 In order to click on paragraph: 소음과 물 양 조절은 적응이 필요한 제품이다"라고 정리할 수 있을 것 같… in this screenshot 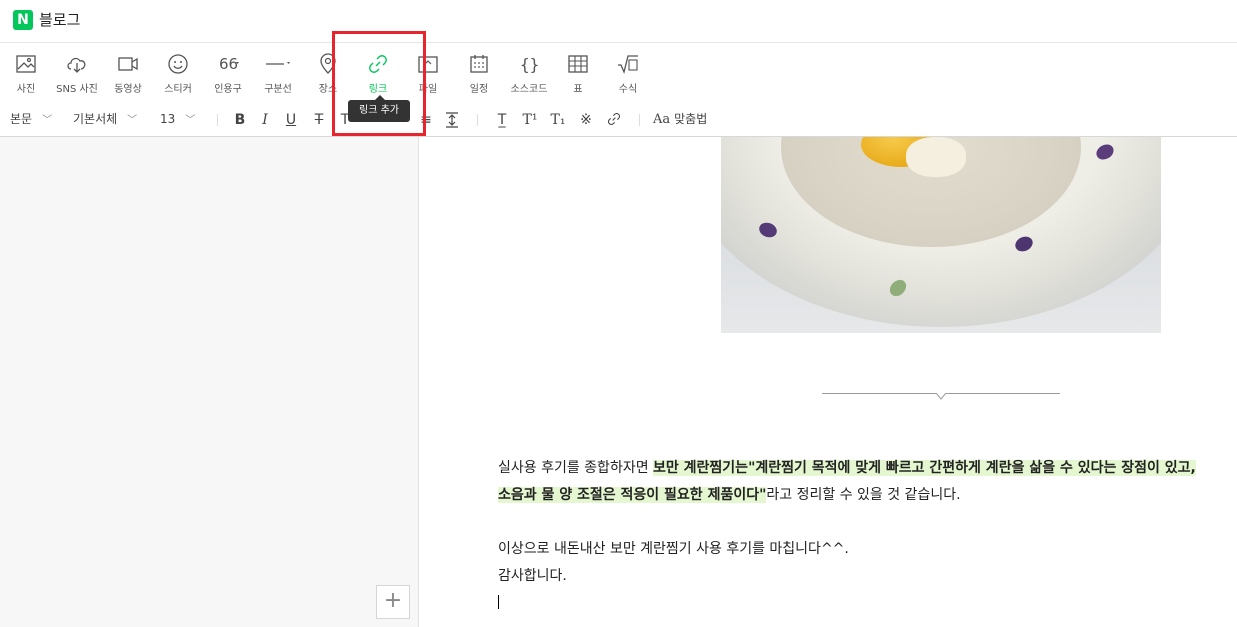, I will do `click(863, 495)`.